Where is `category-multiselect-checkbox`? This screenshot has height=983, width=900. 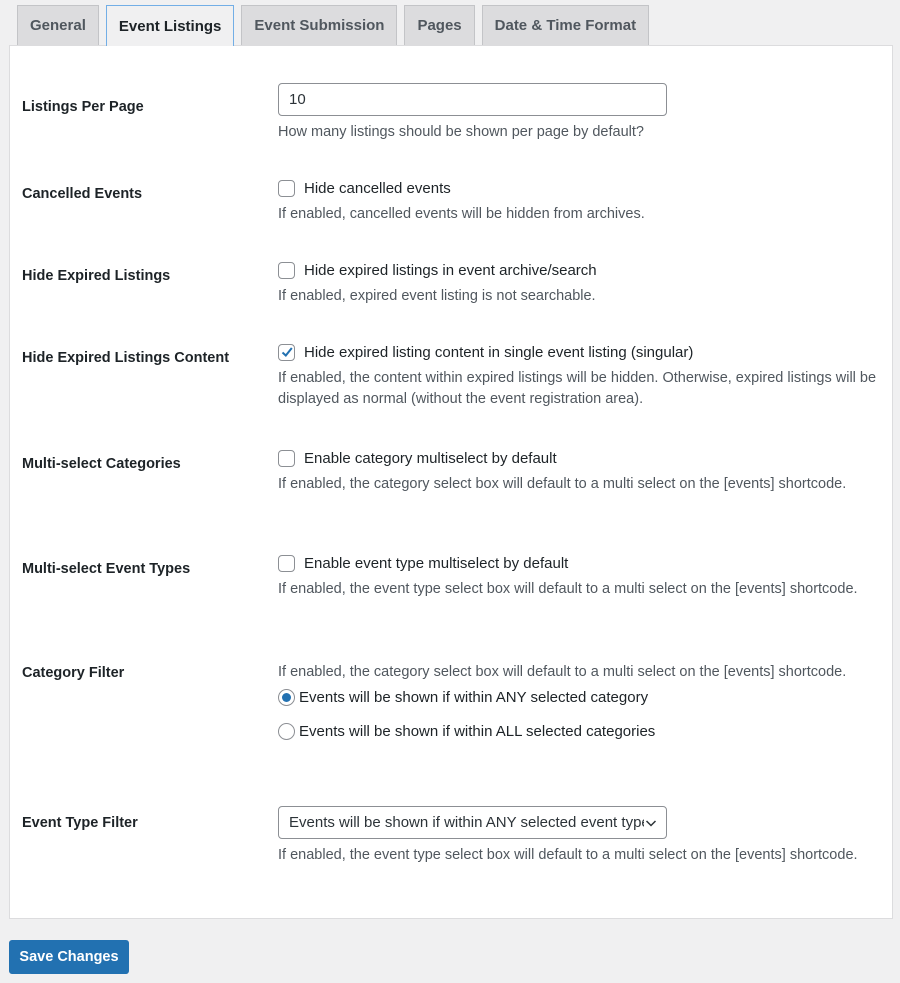 category-multiselect-checkbox is located at coordinates (286, 458).